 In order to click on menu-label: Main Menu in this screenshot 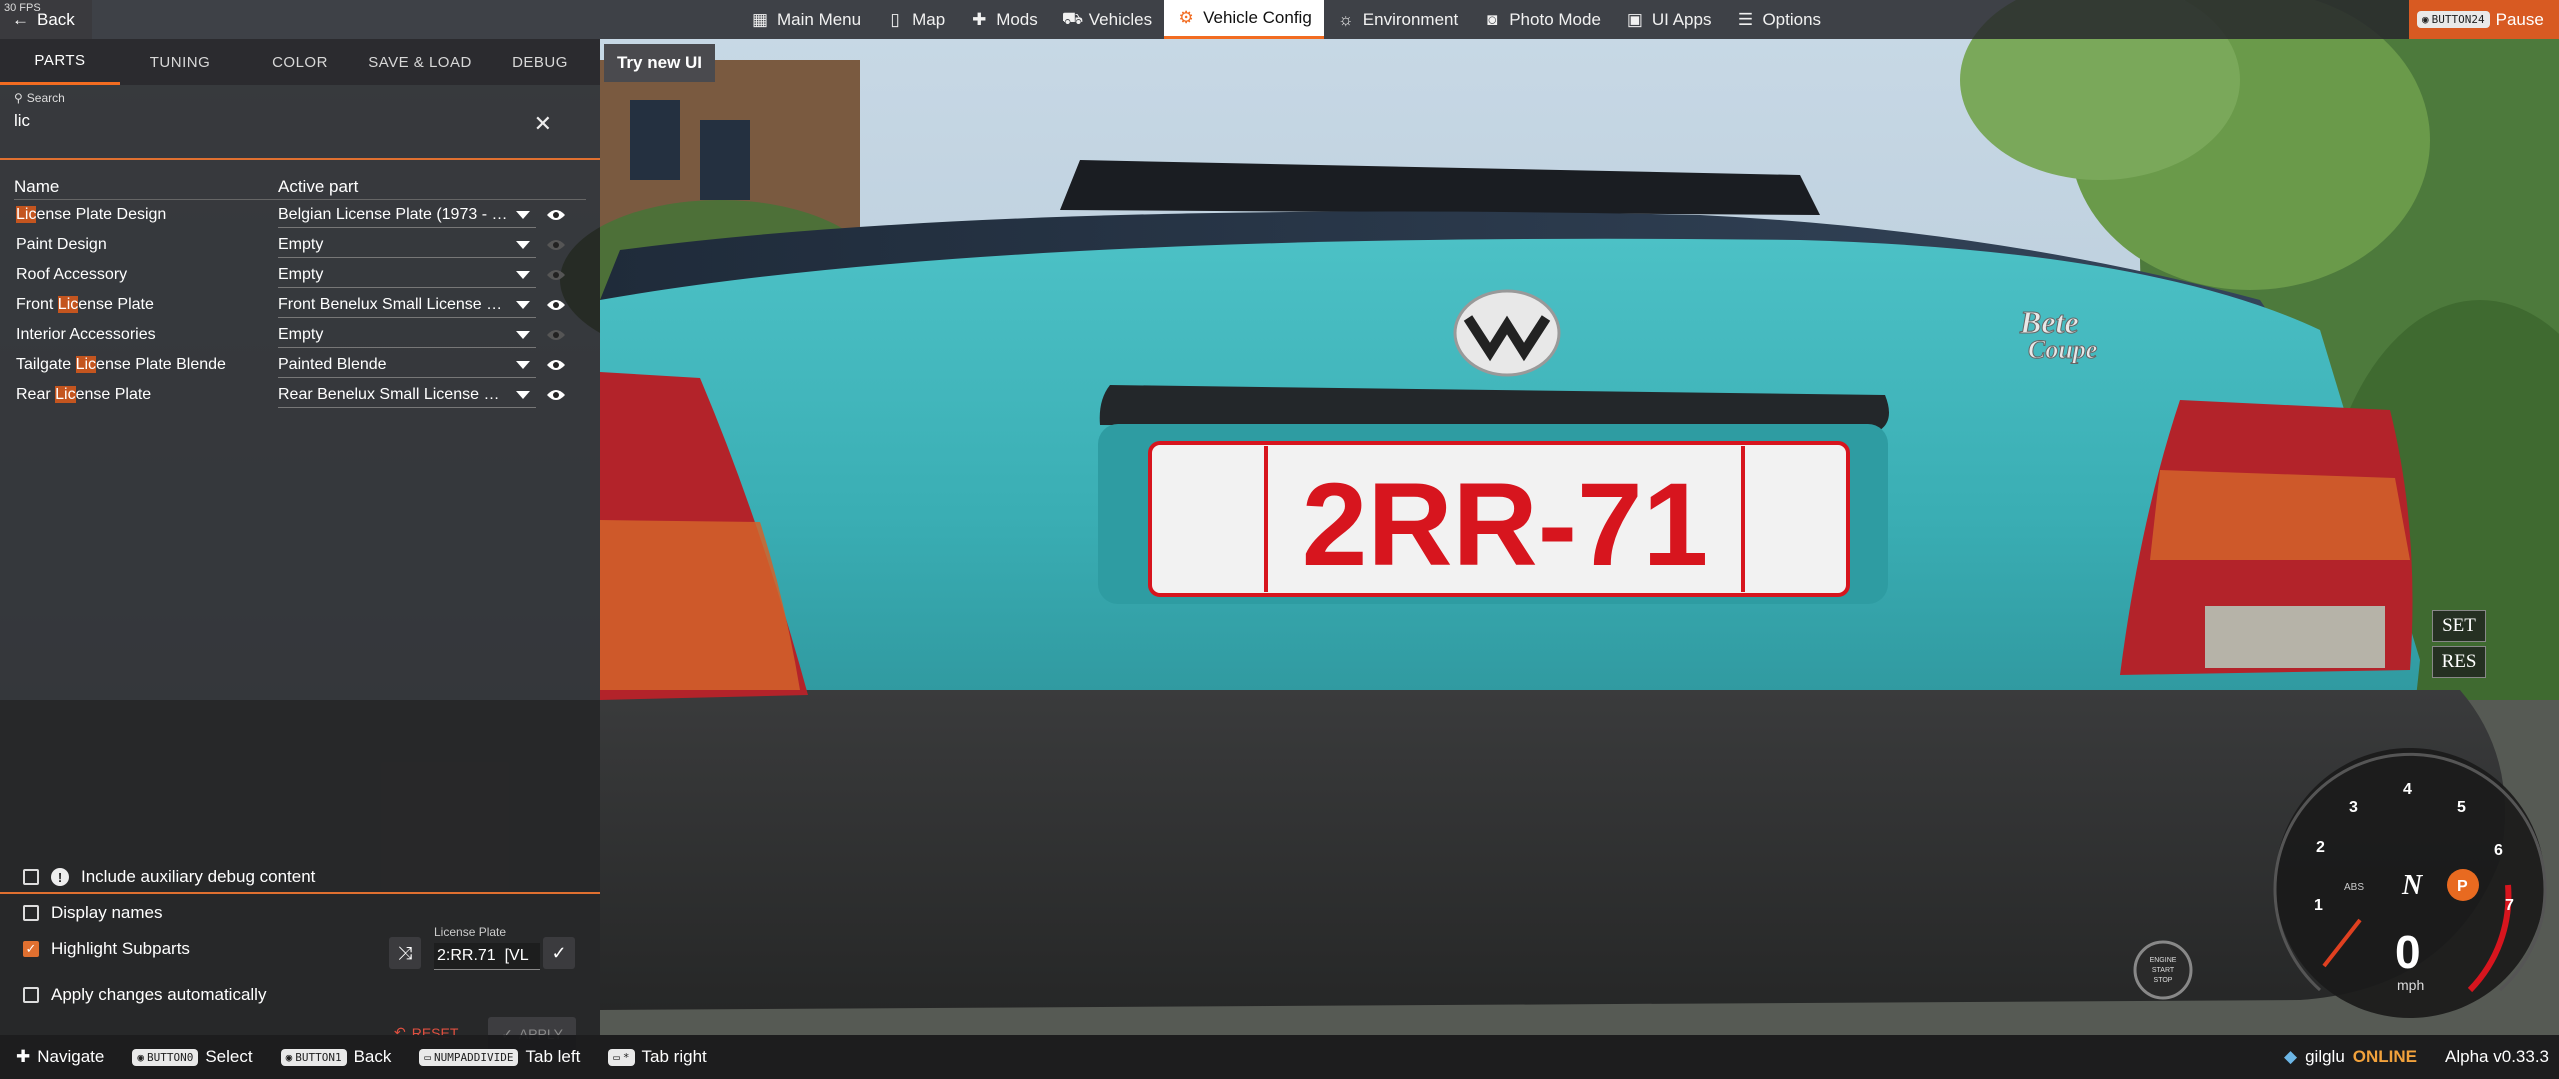, I will do `click(819, 19)`.